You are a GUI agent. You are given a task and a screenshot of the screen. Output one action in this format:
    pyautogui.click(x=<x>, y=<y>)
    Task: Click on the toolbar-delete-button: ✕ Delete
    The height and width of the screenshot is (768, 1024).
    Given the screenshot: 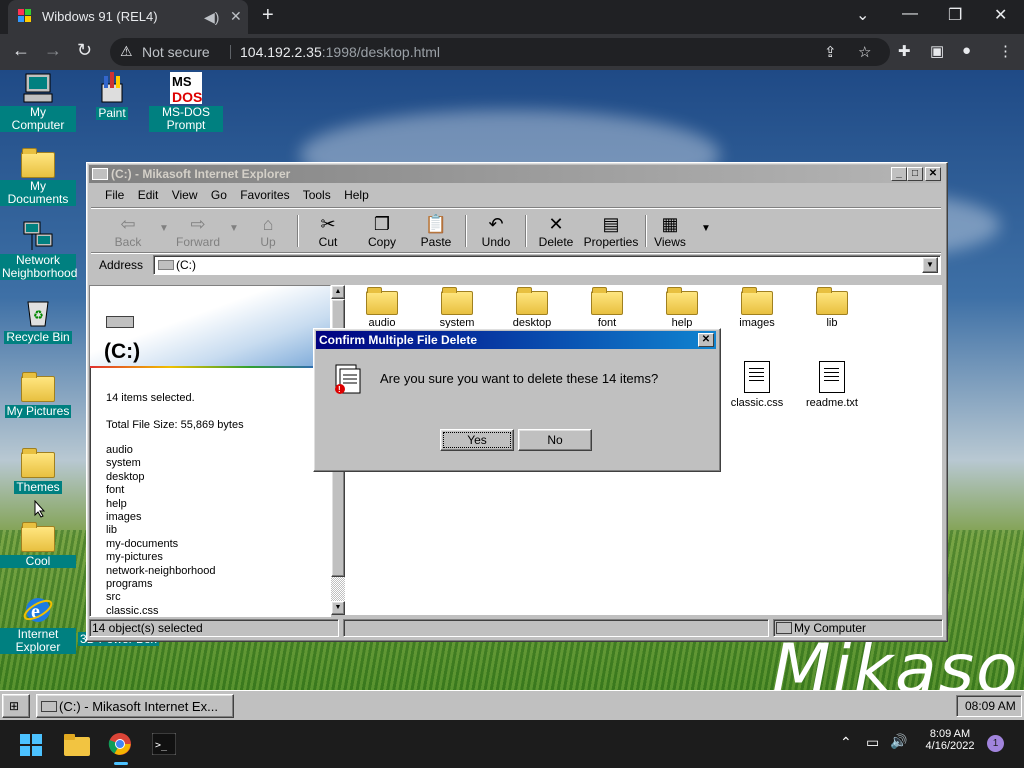 What is the action you would take?
    pyautogui.click(x=556, y=231)
    